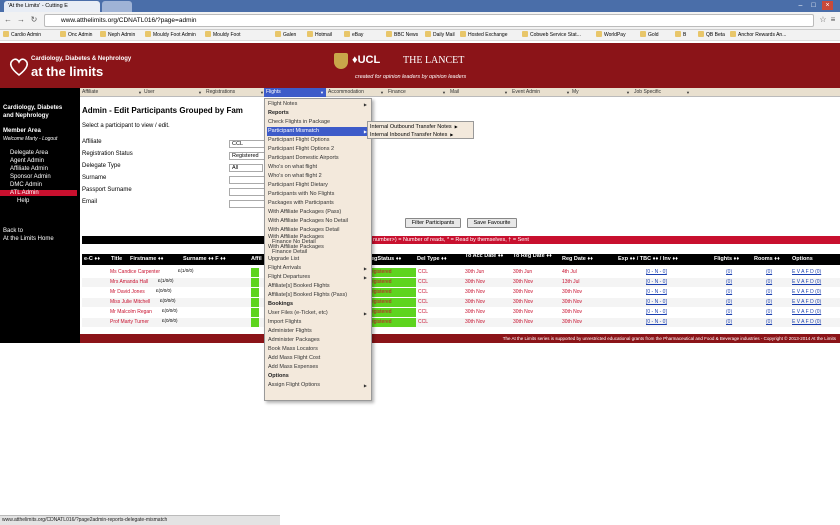 This screenshot has width=840, height=525. What do you see at coordinates (318, 268) in the screenshot?
I see `flights-menu-item: Flight Arrivals ▶` at bounding box center [318, 268].